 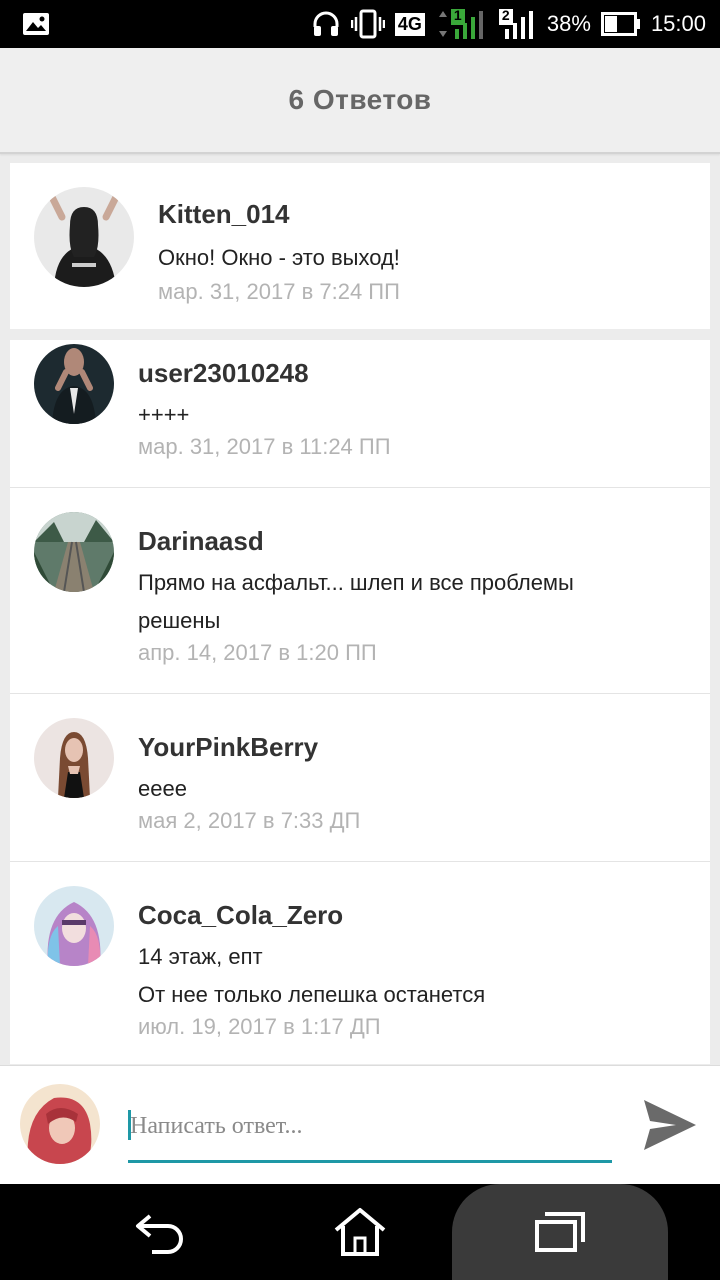 I want to click on send-button, so click(x=670, y=1125).